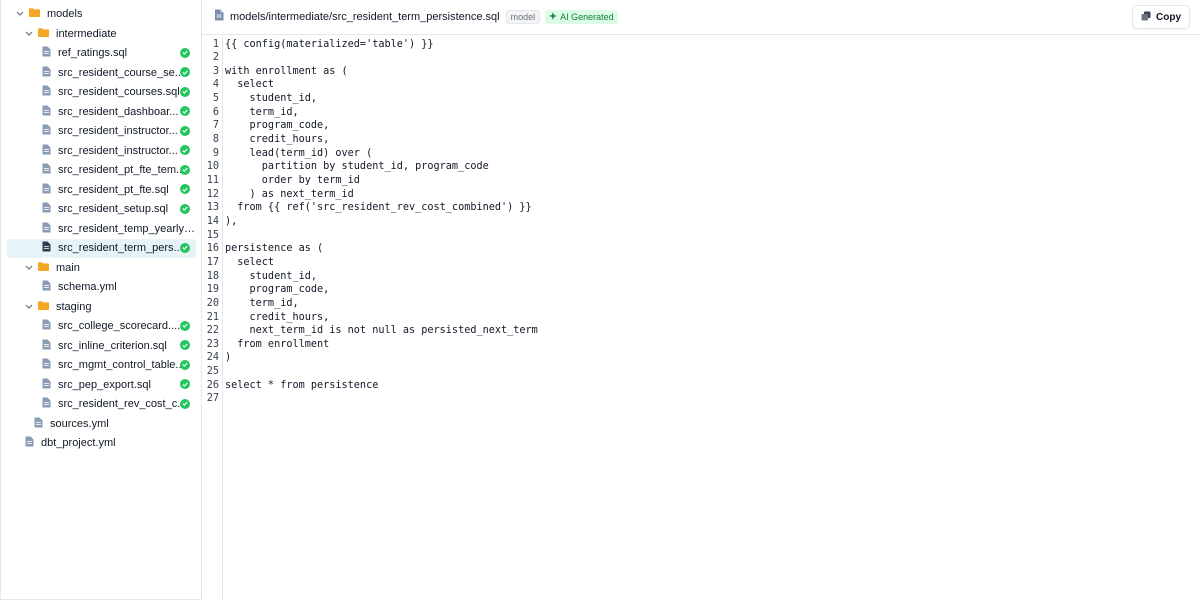 The width and height of the screenshot is (1200, 600). What do you see at coordinates (266, 291) in the screenshot?
I see `code-line: 19 program_code,` at bounding box center [266, 291].